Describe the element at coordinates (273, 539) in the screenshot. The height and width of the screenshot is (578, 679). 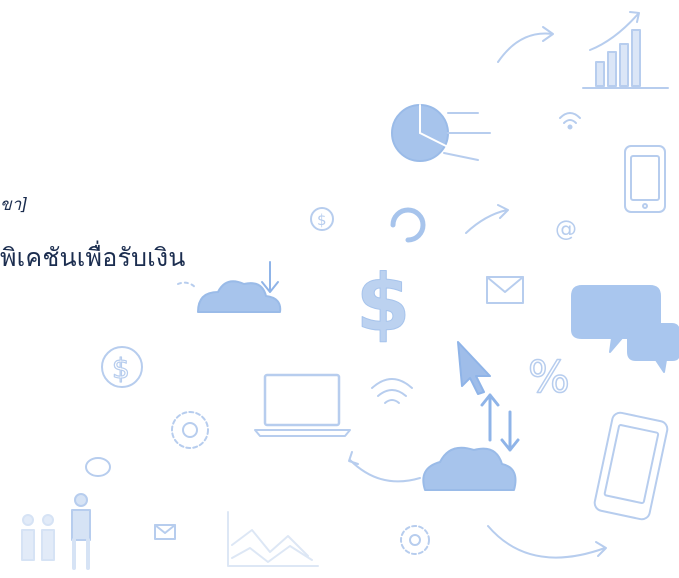
I see `line-chart-icon` at that location.